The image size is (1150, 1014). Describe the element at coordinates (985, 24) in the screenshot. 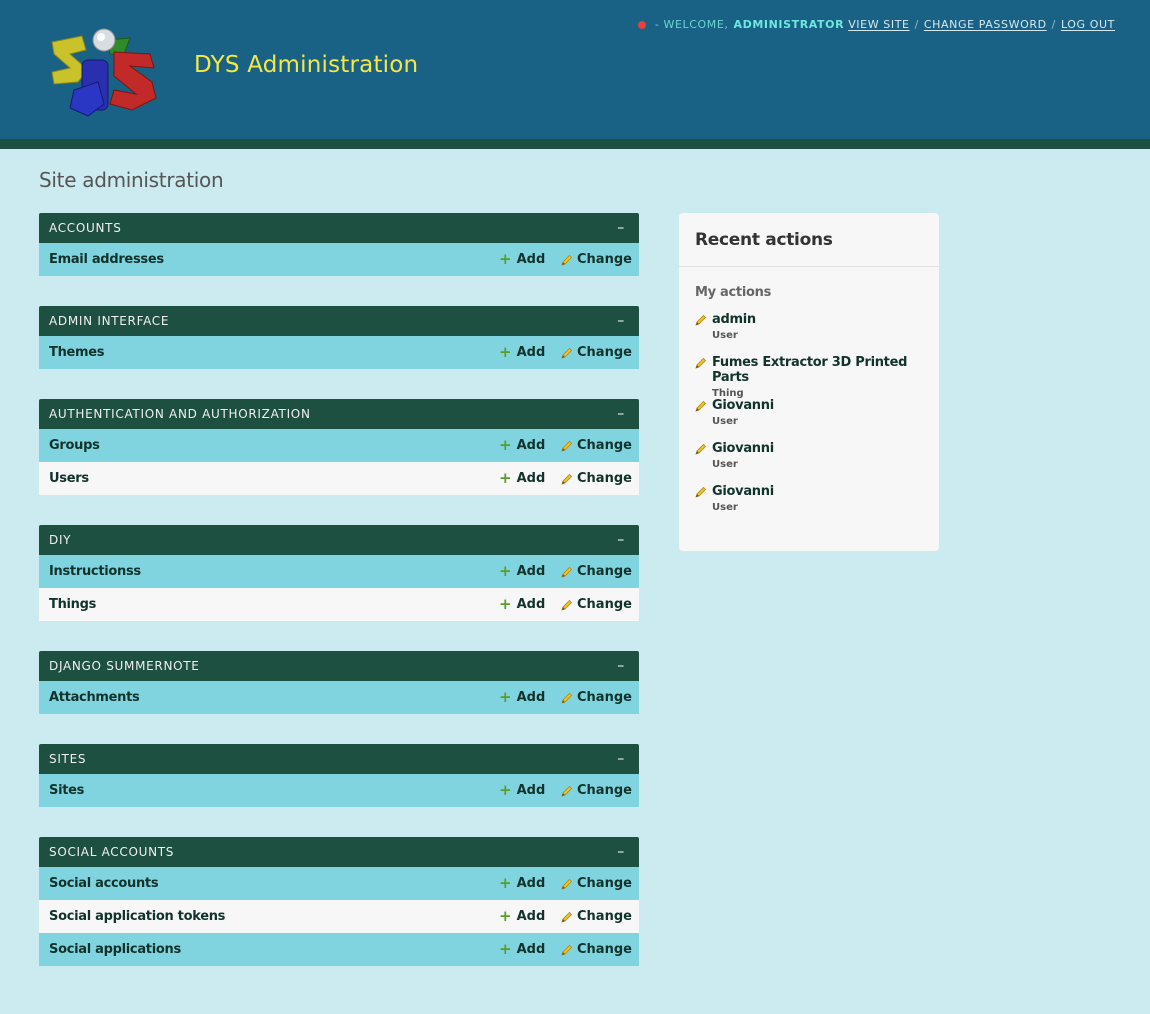

I see `change-password-link: CHANGE PASSWORD` at that location.